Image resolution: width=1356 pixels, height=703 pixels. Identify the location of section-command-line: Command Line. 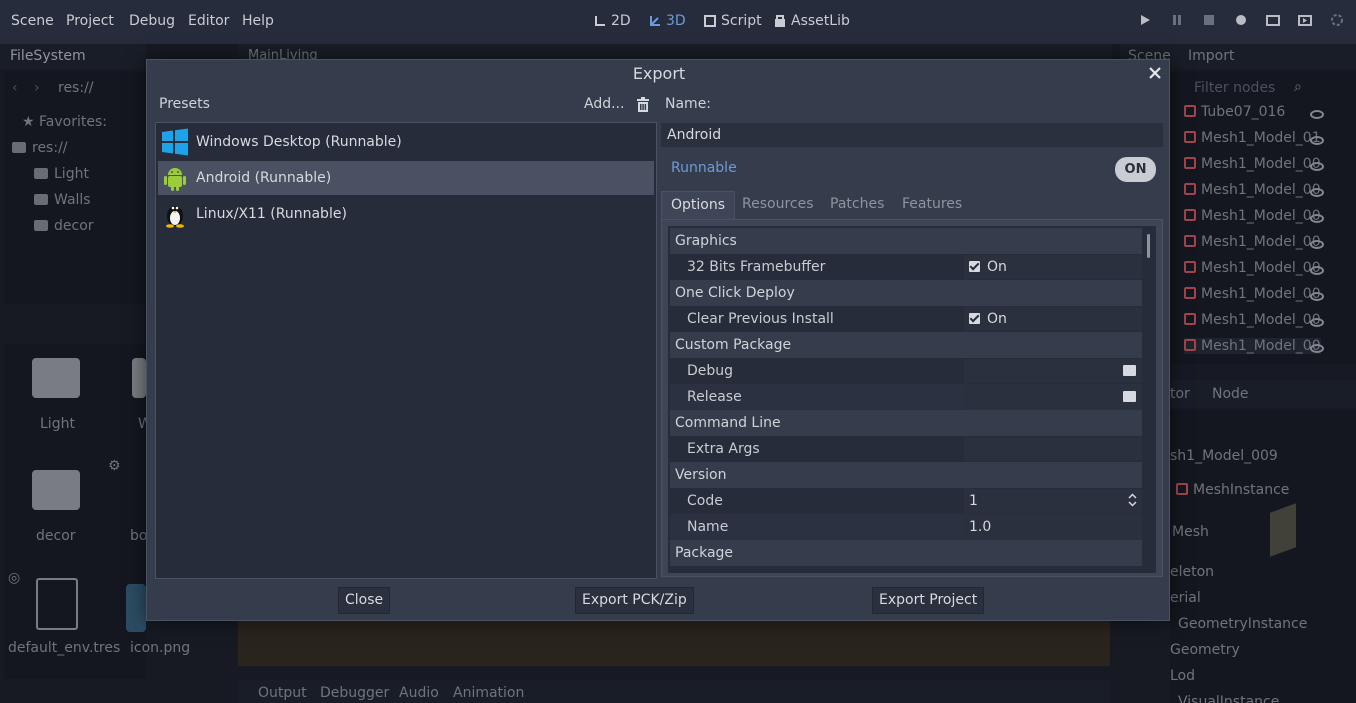
(906, 423).